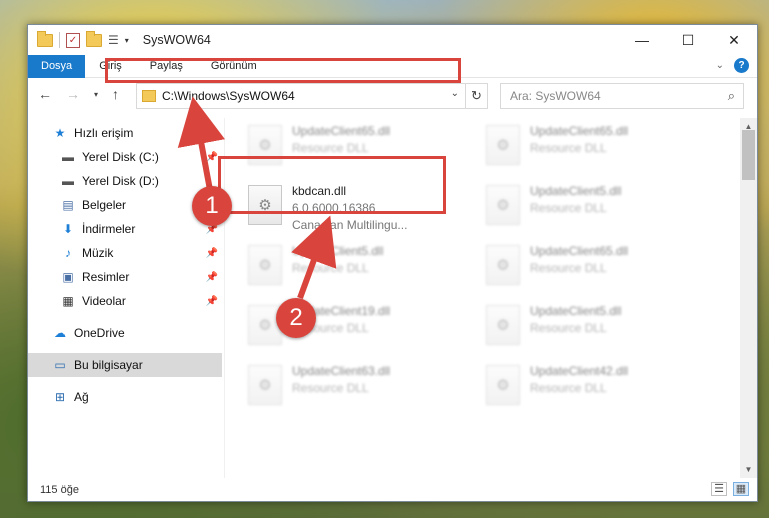 Image resolution: width=769 pixels, height=518 pixels. Describe the element at coordinates (59, 40) in the screenshot. I see `separator` at that location.